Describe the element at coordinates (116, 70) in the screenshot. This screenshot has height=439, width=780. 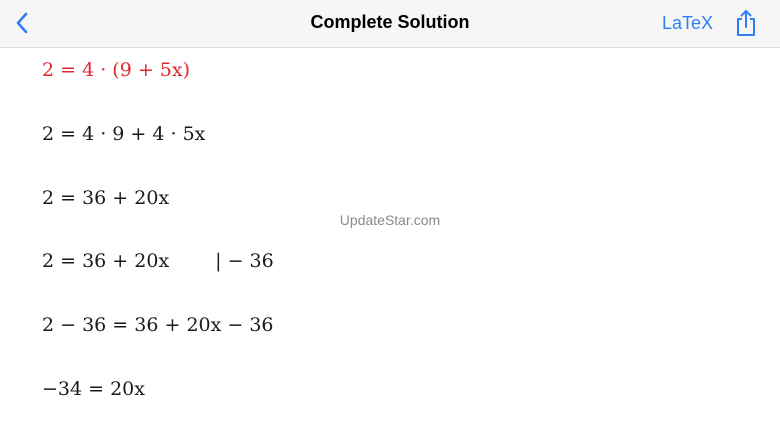
I see `solution-step-1: 2 = 4 · (9 + 5x)` at that location.